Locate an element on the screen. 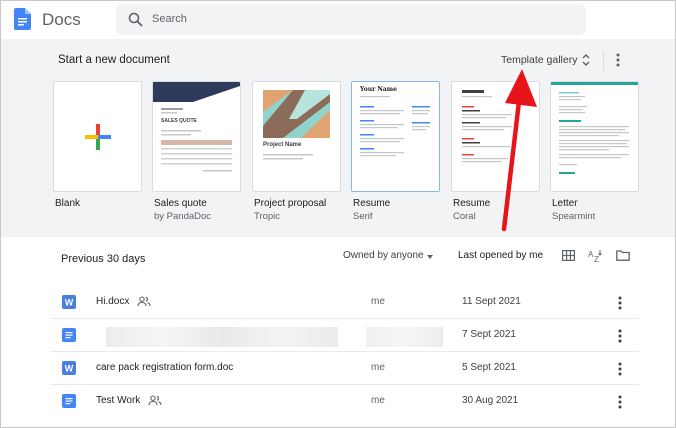  svg-text: Z is located at coordinates (596, 259).